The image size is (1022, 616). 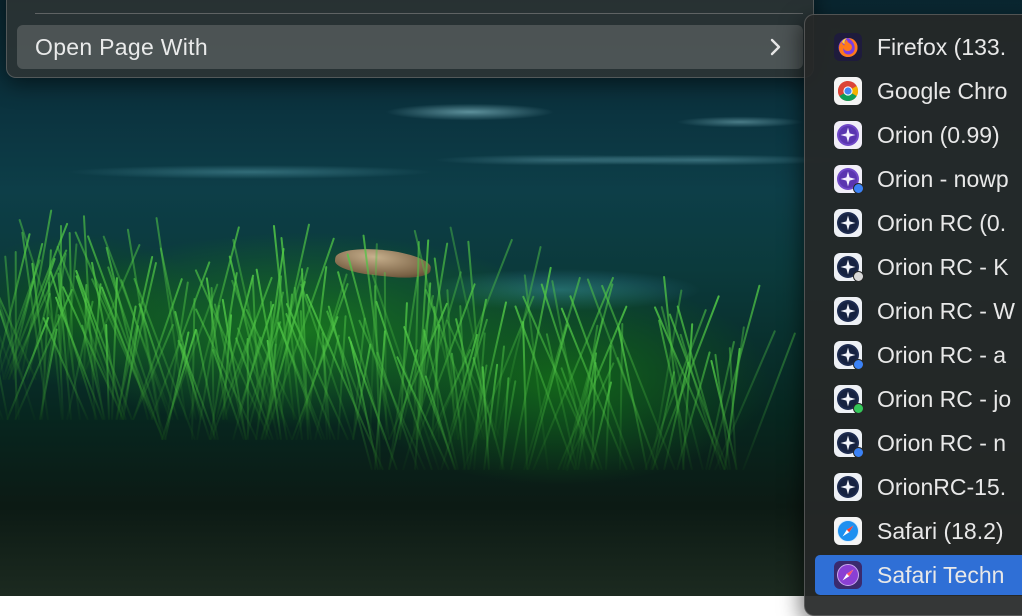 I want to click on open-with-item-3: Orion - nowp, so click(x=918, y=179).